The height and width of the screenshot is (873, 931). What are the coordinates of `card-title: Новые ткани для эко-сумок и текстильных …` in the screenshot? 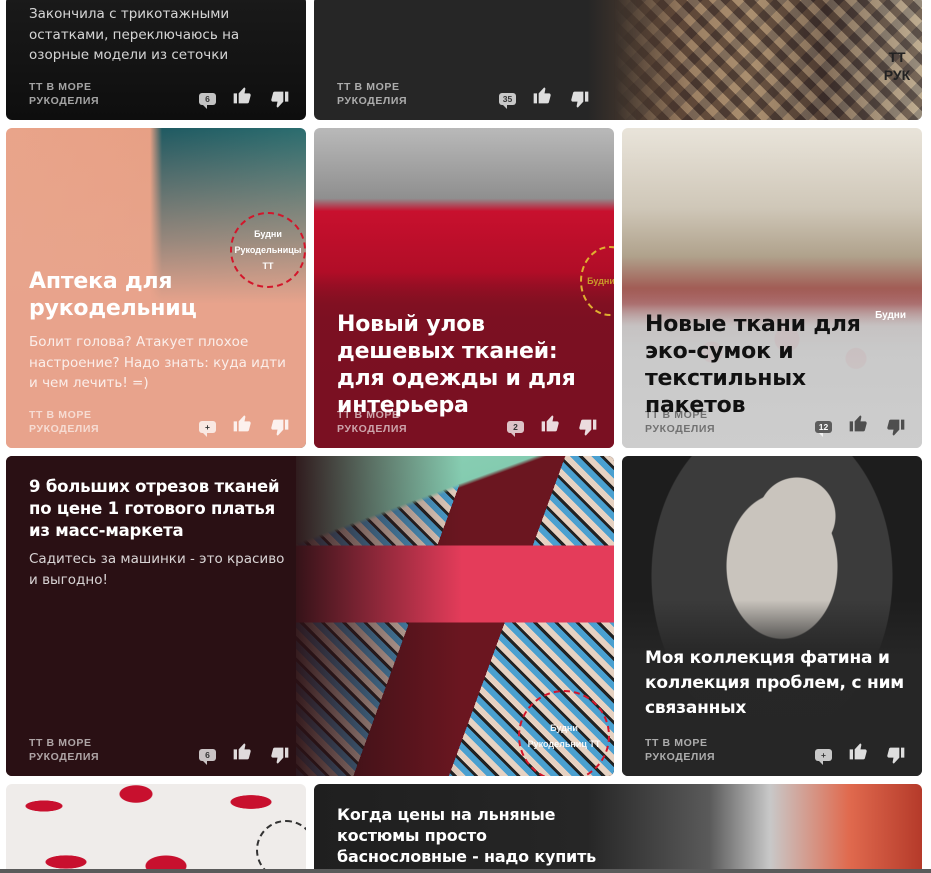 It's located at (753, 365).